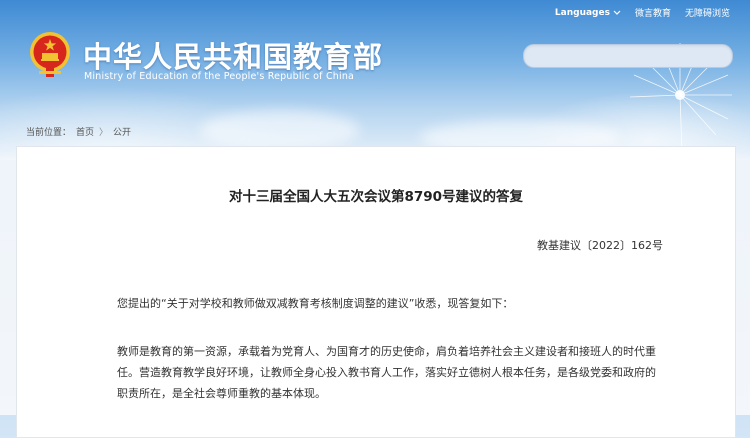 Image resolution: width=750 pixels, height=438 pixels. I want to click on weibo-link: 微言教育, so click(653, 12).